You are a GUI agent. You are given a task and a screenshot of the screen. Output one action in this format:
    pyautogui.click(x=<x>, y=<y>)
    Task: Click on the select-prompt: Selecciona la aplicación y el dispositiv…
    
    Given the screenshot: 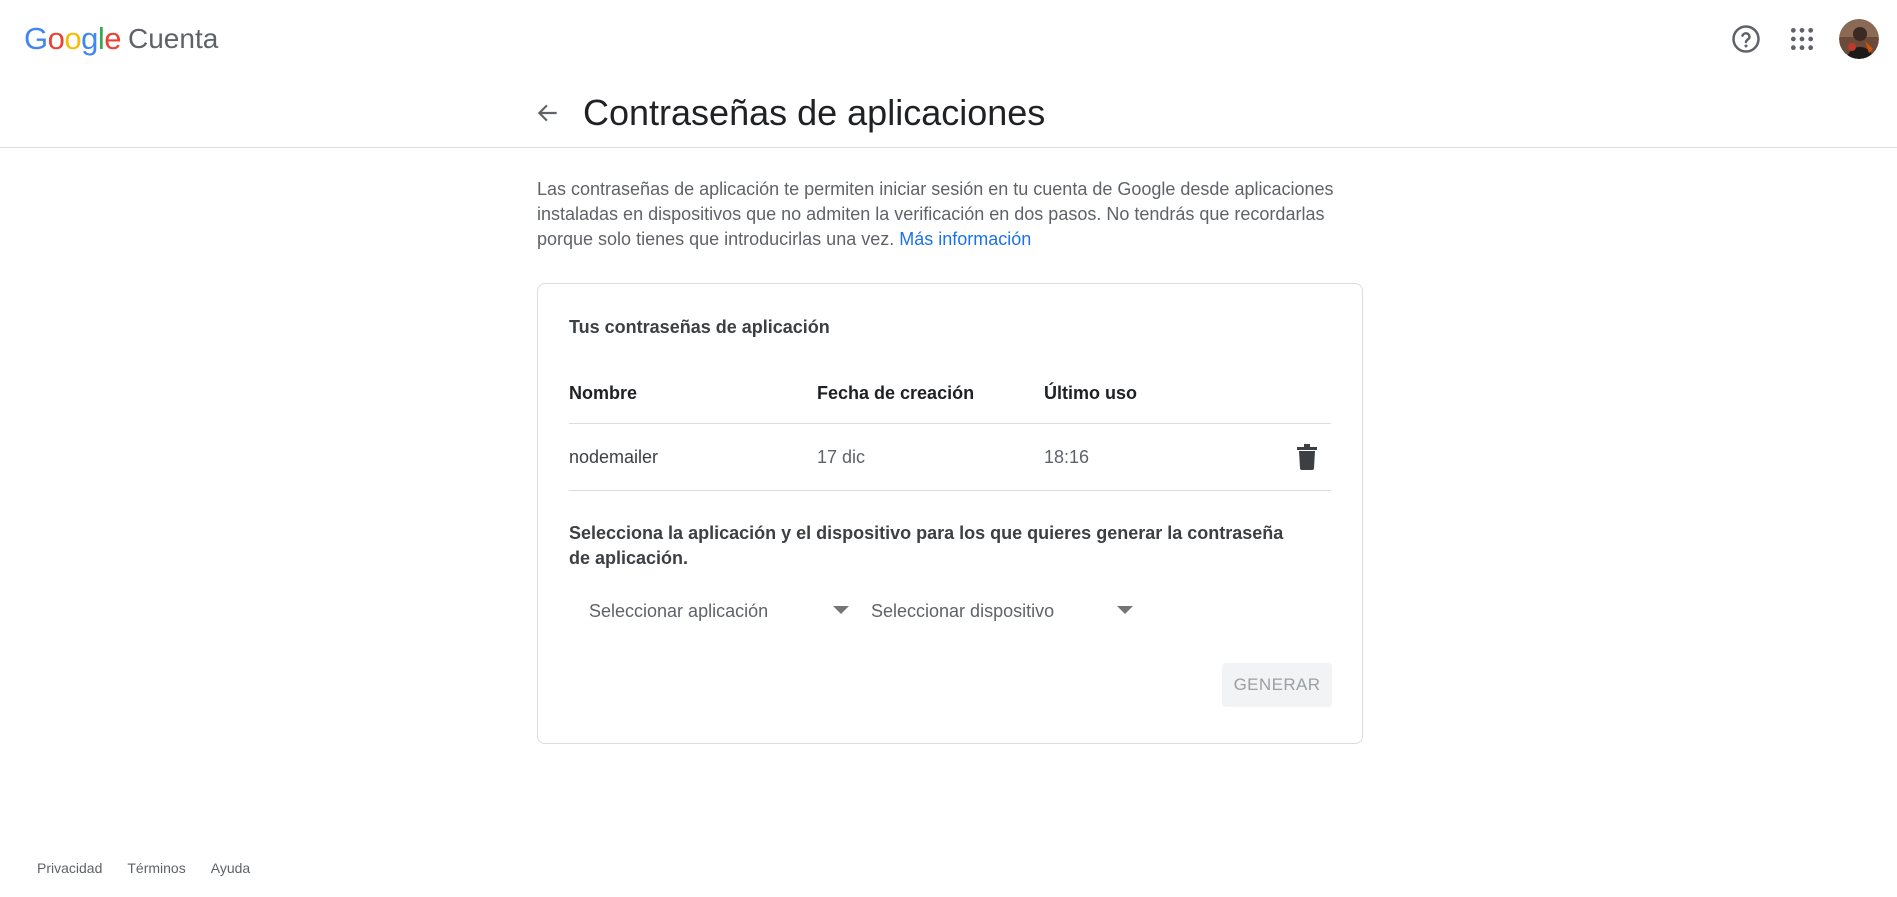 What is the action you would take?
    pyautogui.click(x=926, y=545)
    